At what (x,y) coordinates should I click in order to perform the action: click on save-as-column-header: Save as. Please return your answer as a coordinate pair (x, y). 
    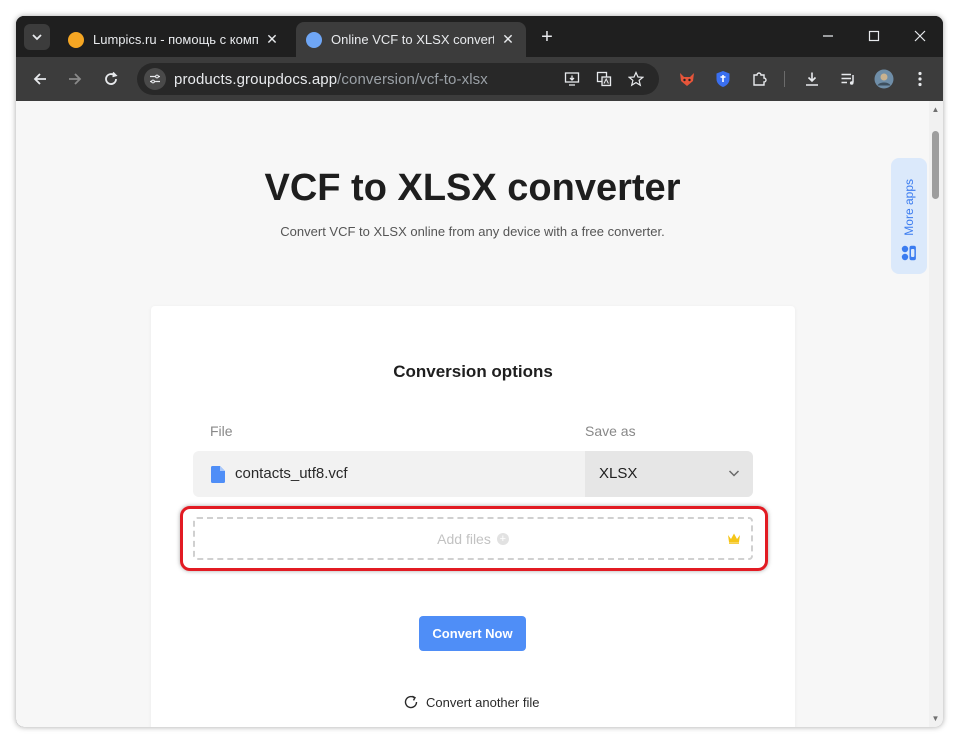
    Looking at the image, I should click on (610, 431).